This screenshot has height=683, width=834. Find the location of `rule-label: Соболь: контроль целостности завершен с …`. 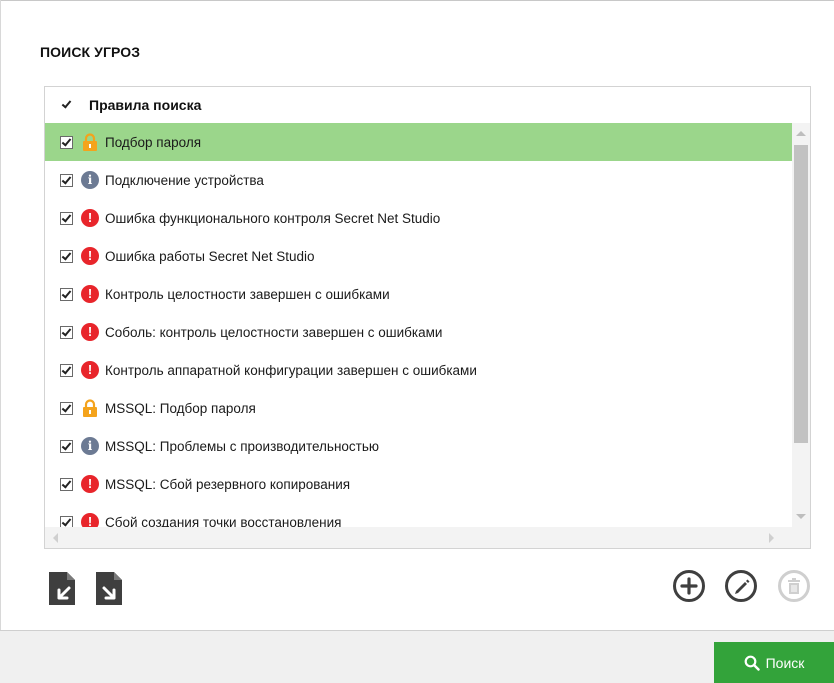

rule-label: Соболь: контроль целостности завершен с … is located at coordinates (274, 332).